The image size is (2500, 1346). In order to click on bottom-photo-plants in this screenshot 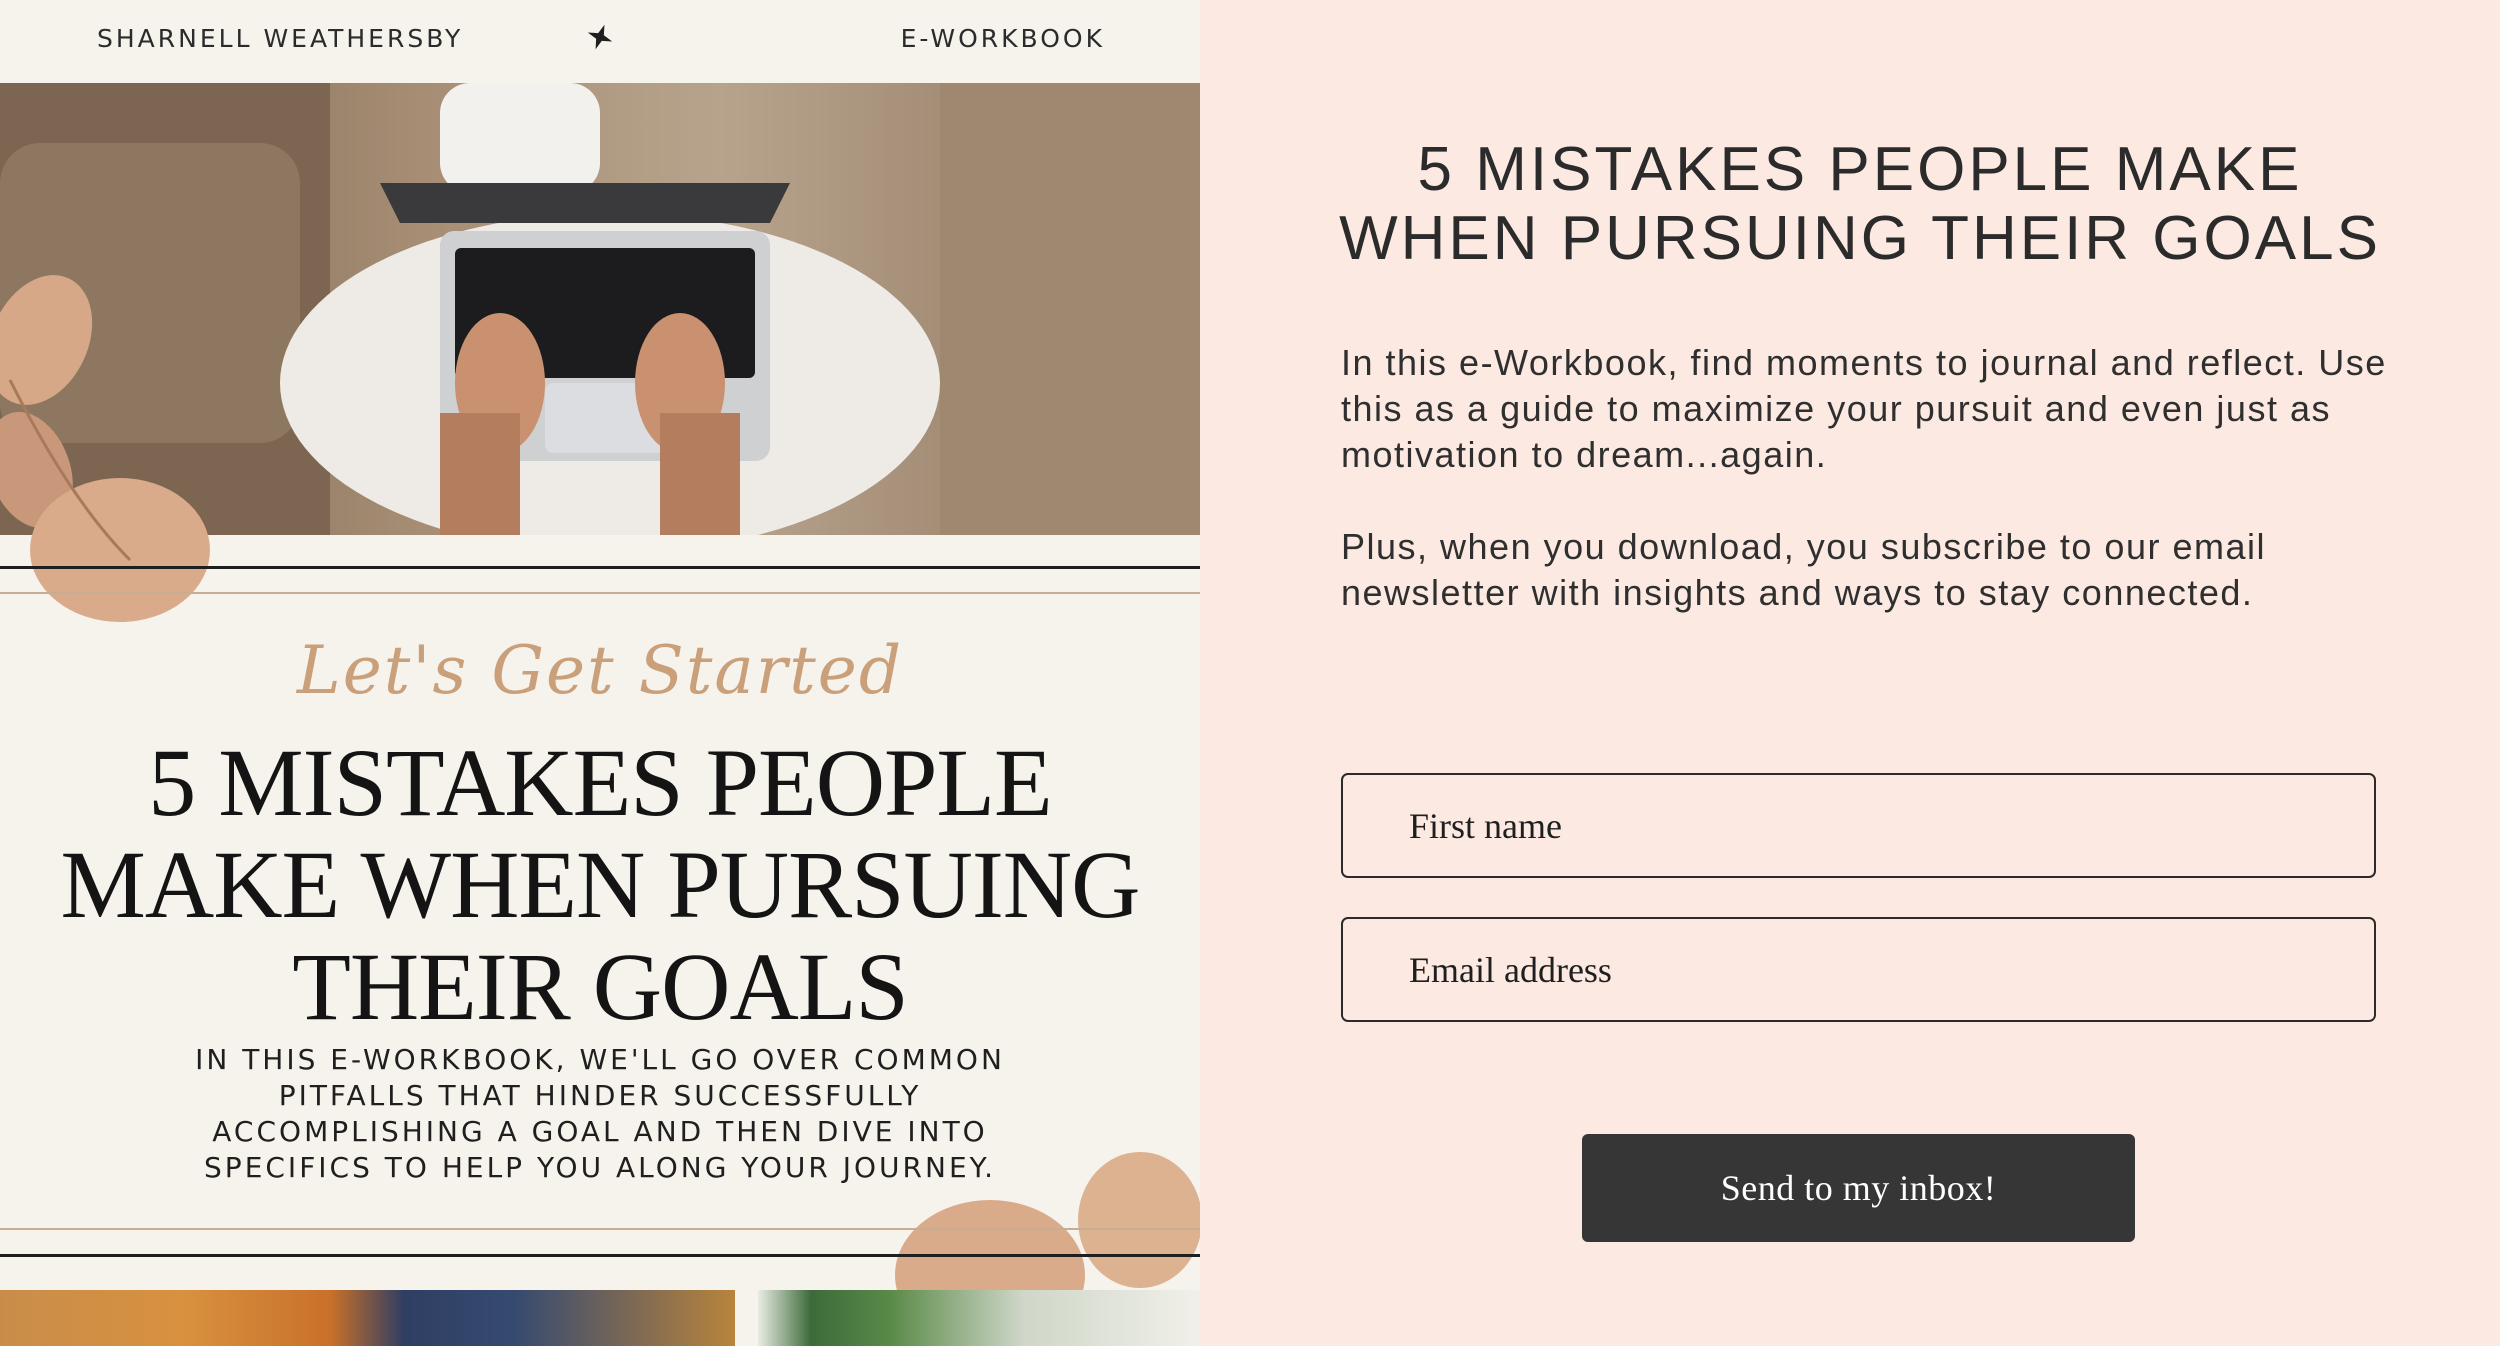, I will do `click(979, 1318)`.